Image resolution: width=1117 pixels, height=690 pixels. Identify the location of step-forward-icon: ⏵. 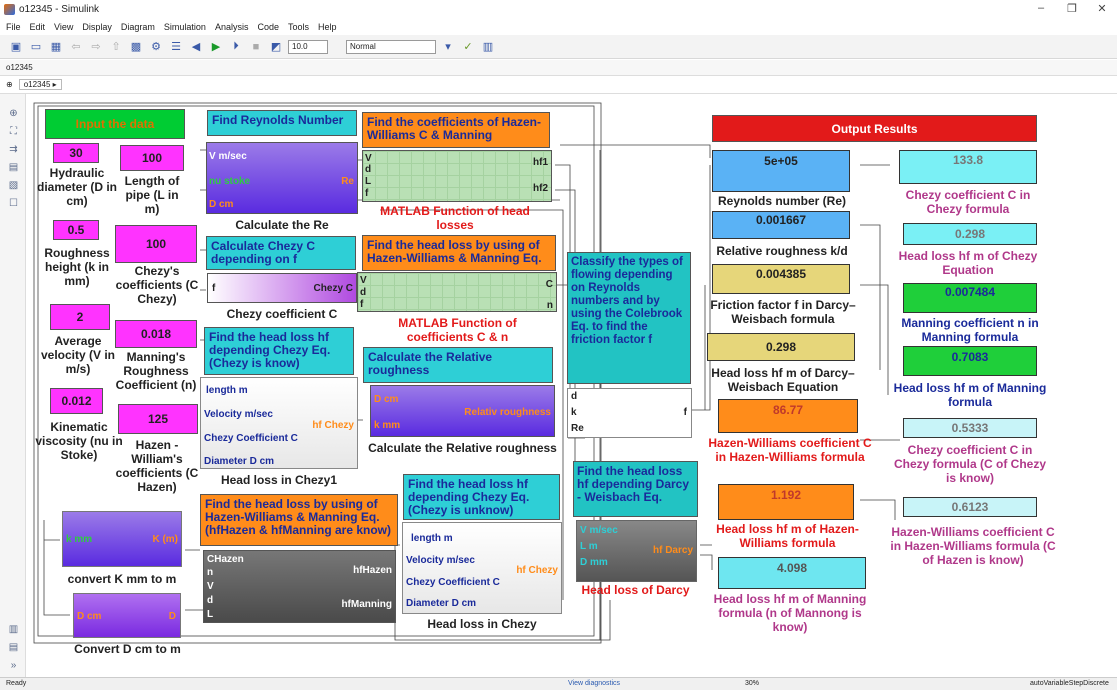
(236, 47).